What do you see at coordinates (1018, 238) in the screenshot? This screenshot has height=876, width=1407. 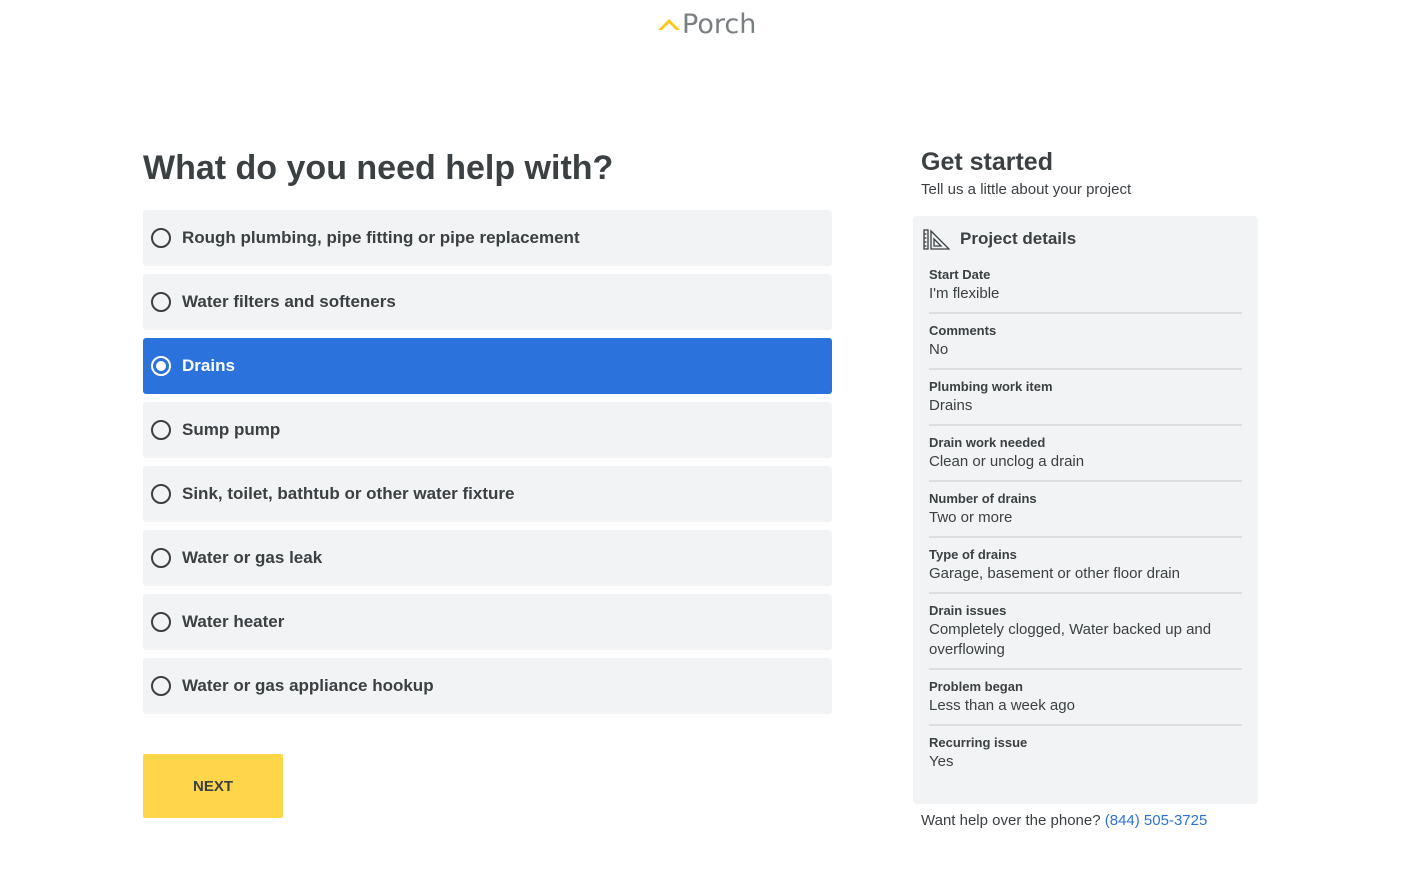 I see `panel-title: Project details` at bounding box center [1018, 238].